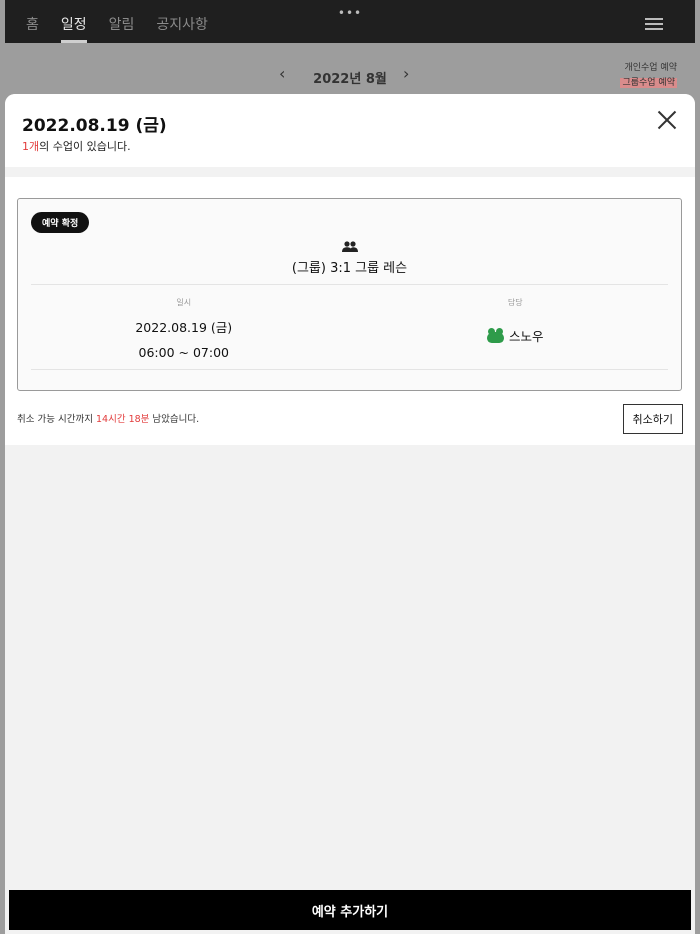  What do you see at coordinates (182, 21) in the screenshot?
I see `tab-notices: 공지사항` at bounding box center [182, 21].